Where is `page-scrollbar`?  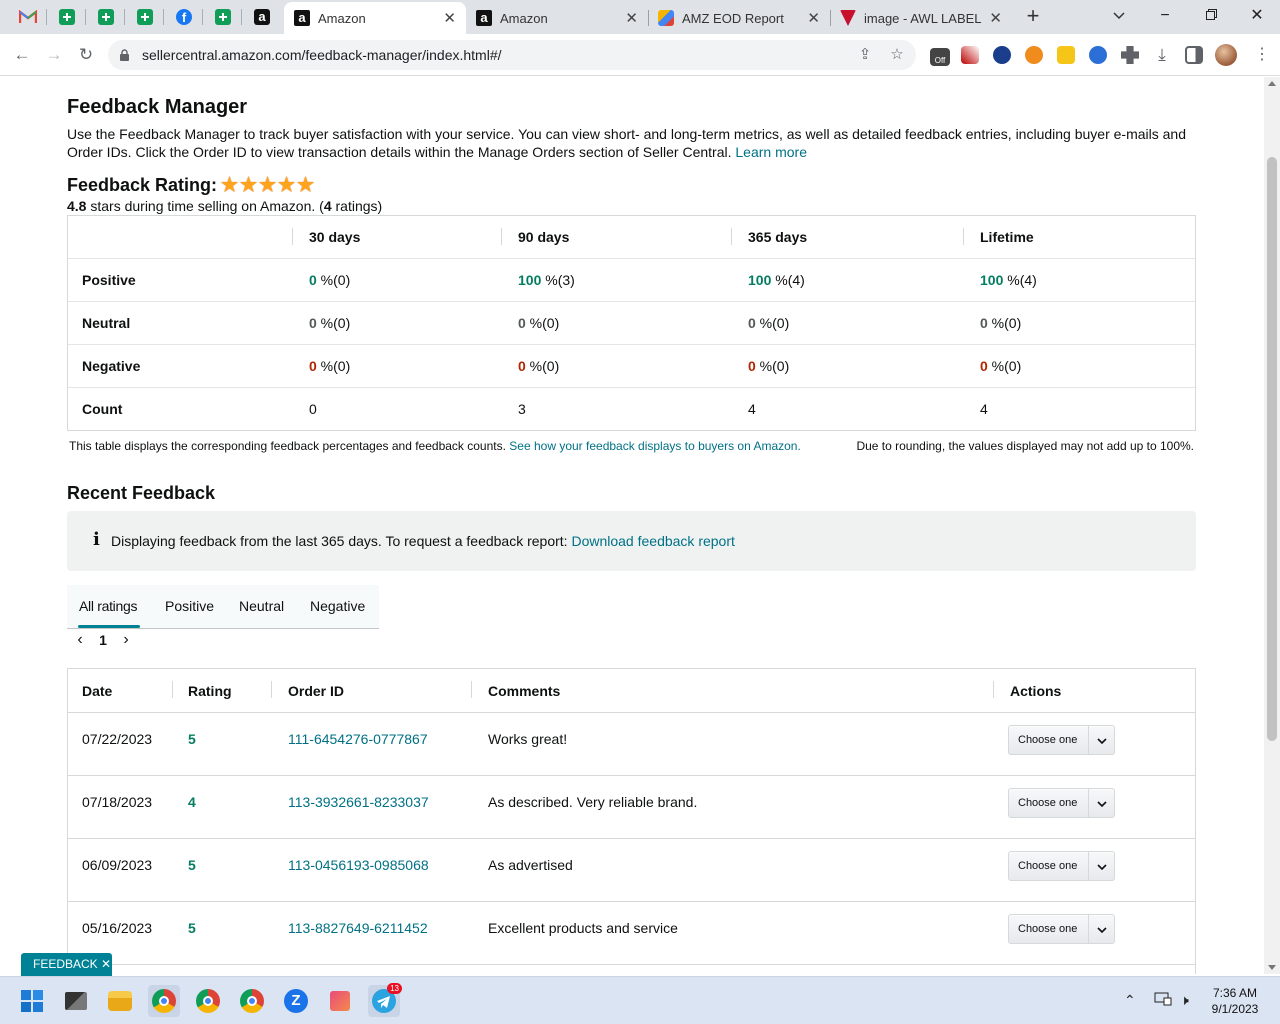 page-scrollbar is located at coordinates (1272, 525).